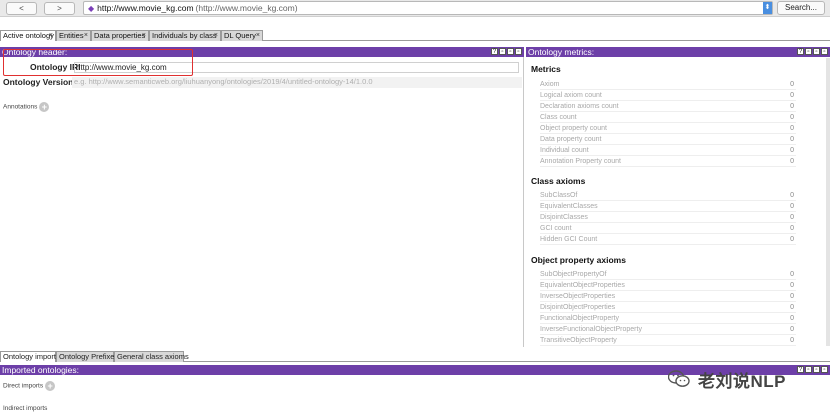  Describe the element at coordinates (579, 106) in the screenshot. I see `metric-label: Declaration axioms count` at that location.